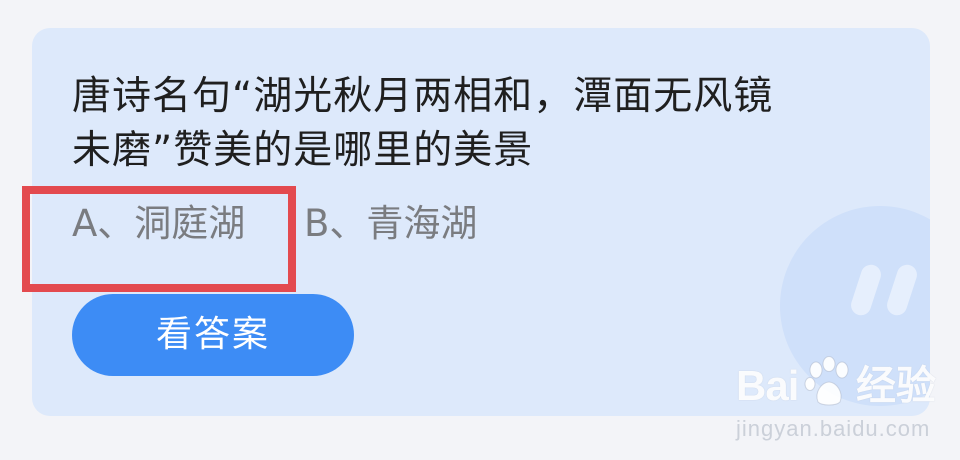 The width and height of the screenshot is (960, 460). Describe the element at coordinates (390, 224) in the screenshot. I see `option-b: B、青海湖` at that location.